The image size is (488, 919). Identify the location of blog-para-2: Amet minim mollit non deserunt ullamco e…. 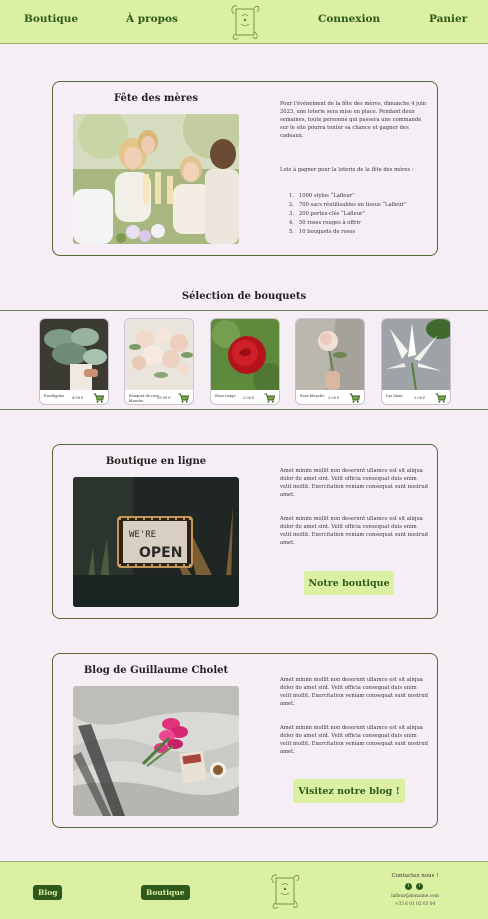
(354, 740).